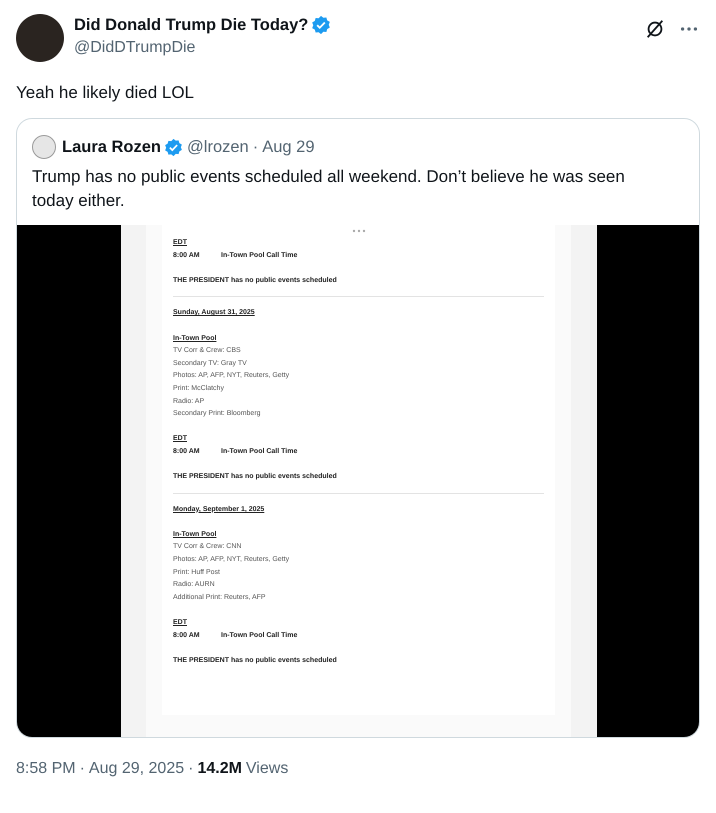 The width and height of the screenshot is (716, 813). I want to click on more-icon, so click(359, 231).